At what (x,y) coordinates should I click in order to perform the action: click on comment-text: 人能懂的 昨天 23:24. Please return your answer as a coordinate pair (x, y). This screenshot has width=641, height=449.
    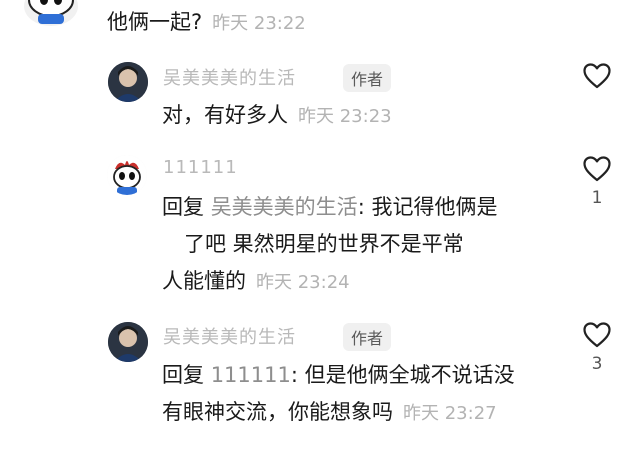
    Looking at the image, I should click on (256, 282).